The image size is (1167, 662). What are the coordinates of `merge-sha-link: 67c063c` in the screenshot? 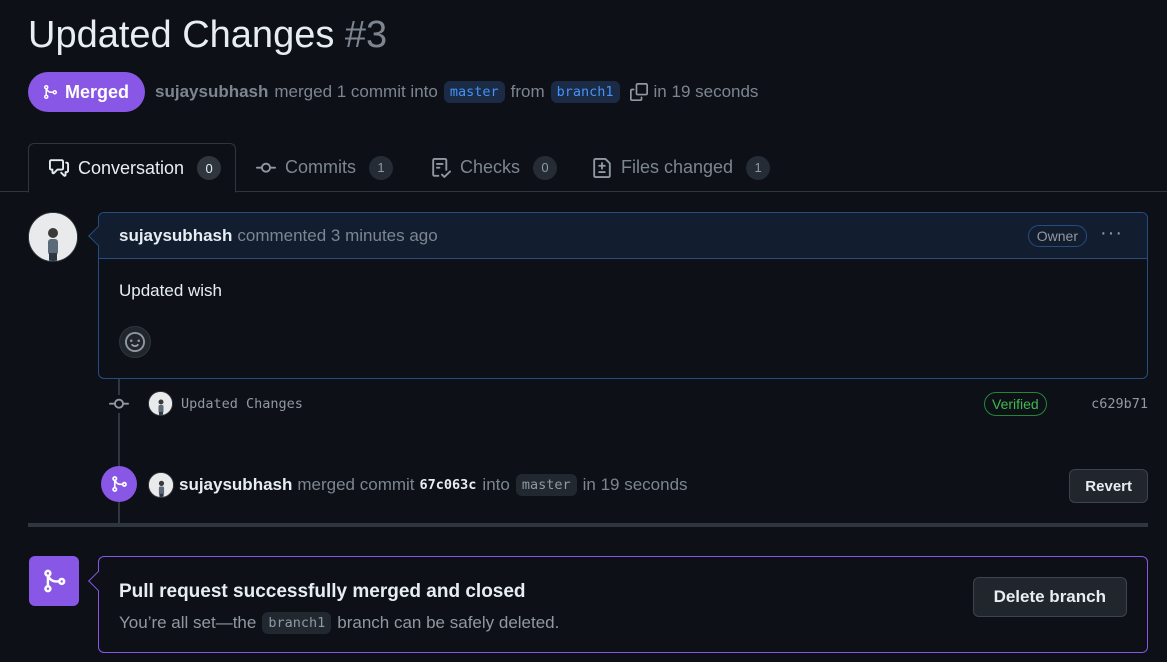 It's located at (448, 485).